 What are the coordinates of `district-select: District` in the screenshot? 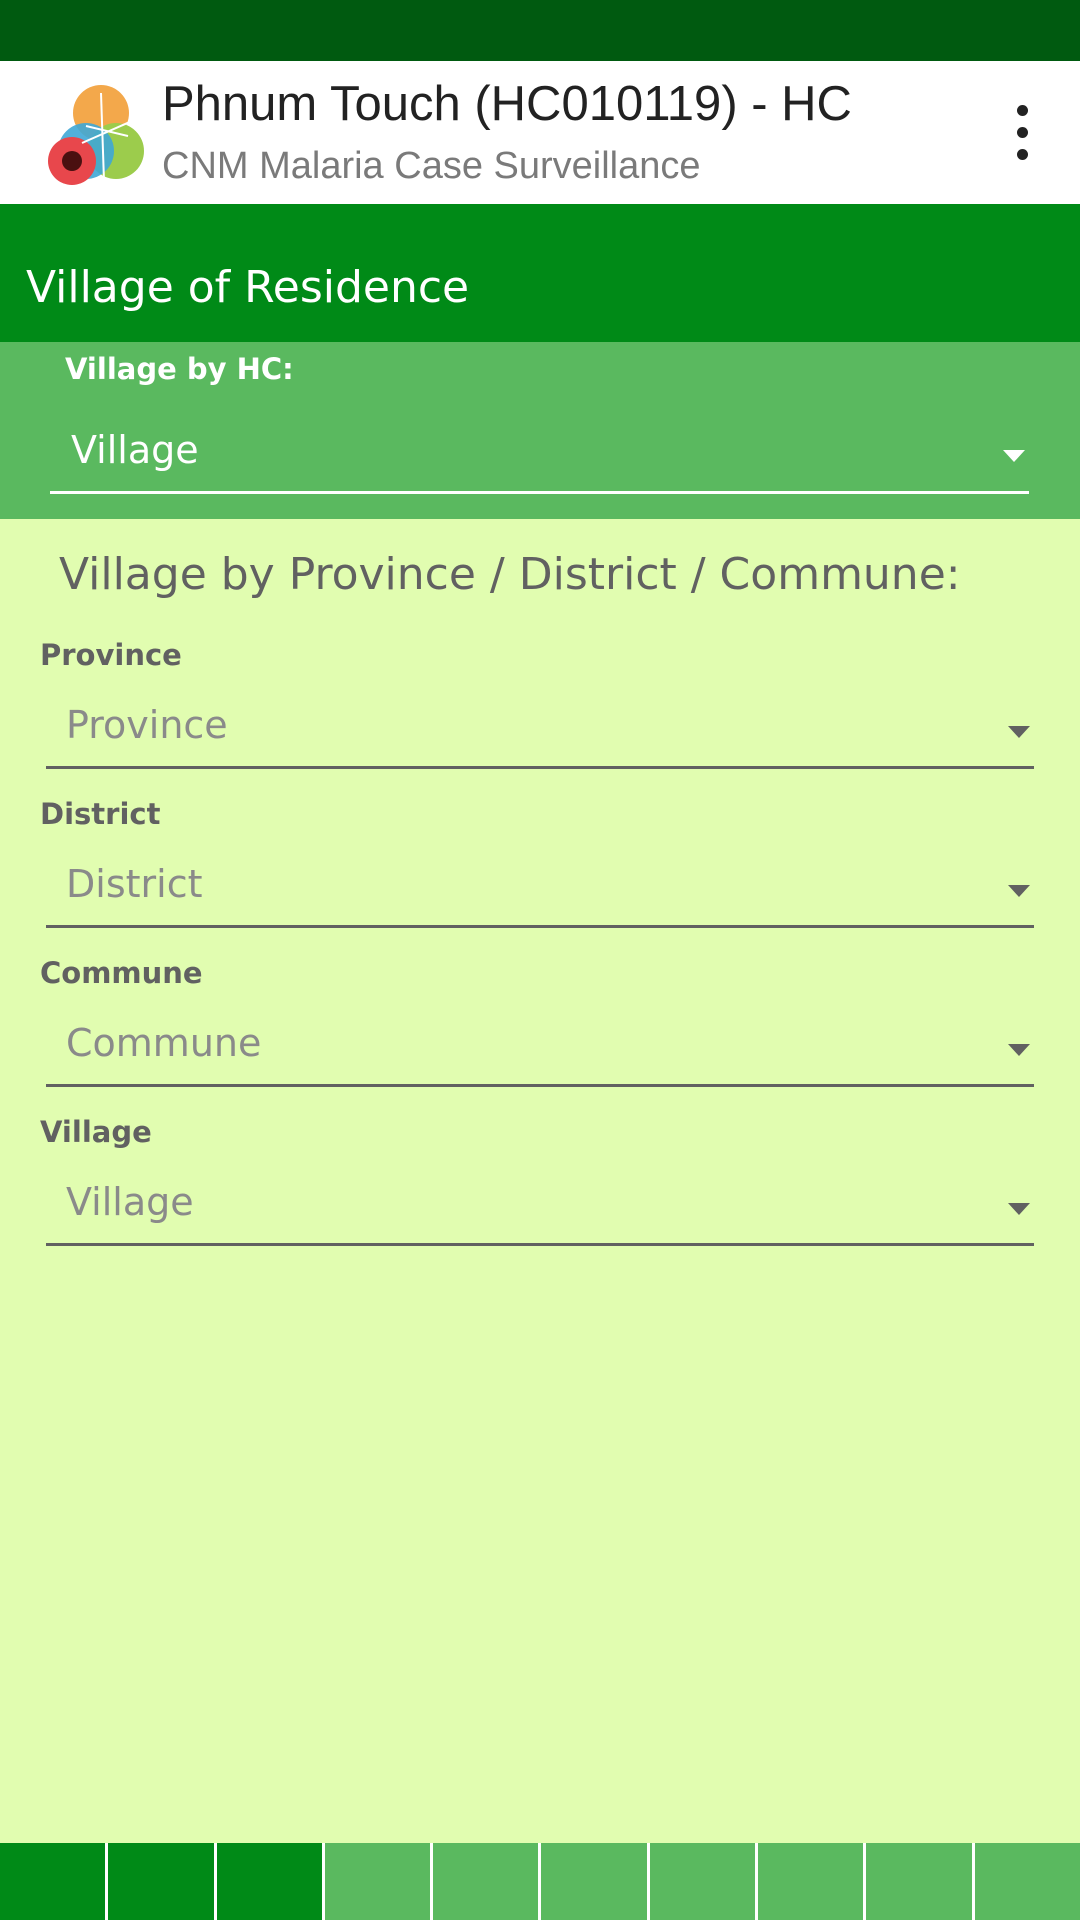 It's located at (540, 892).